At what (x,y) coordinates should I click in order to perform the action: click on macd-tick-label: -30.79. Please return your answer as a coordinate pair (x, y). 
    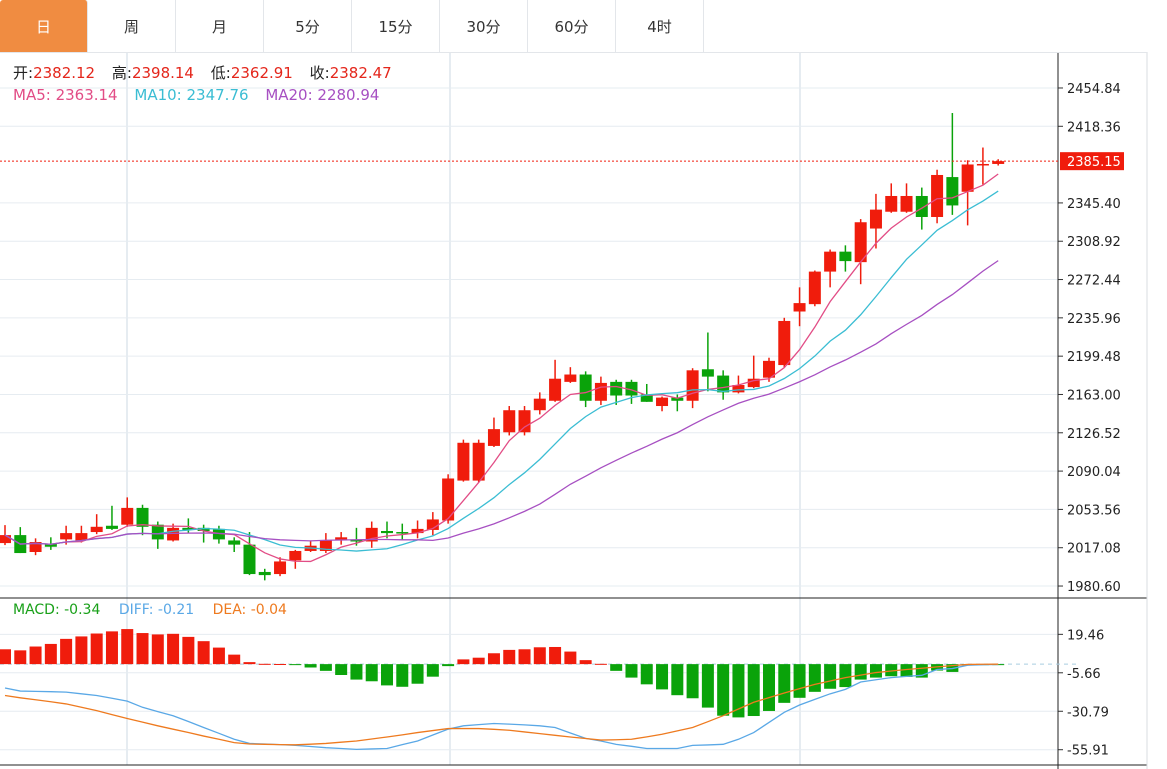
    Looking at the image, I should click on (1088, 712).